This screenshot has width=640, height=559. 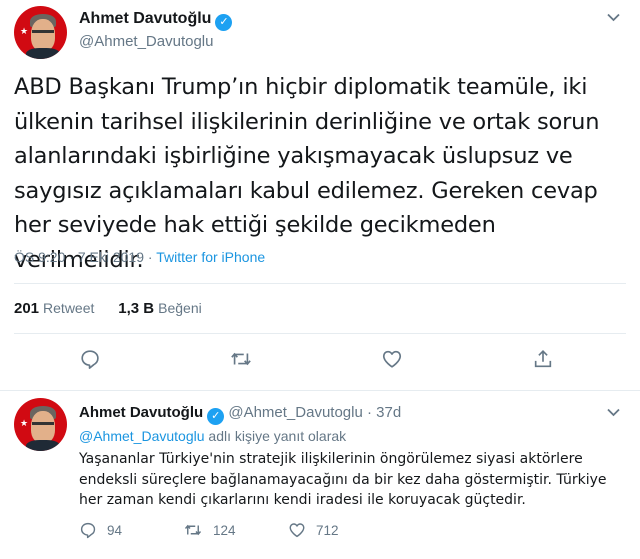 I want to click on like-button: 712, so click(x=313, y=530).